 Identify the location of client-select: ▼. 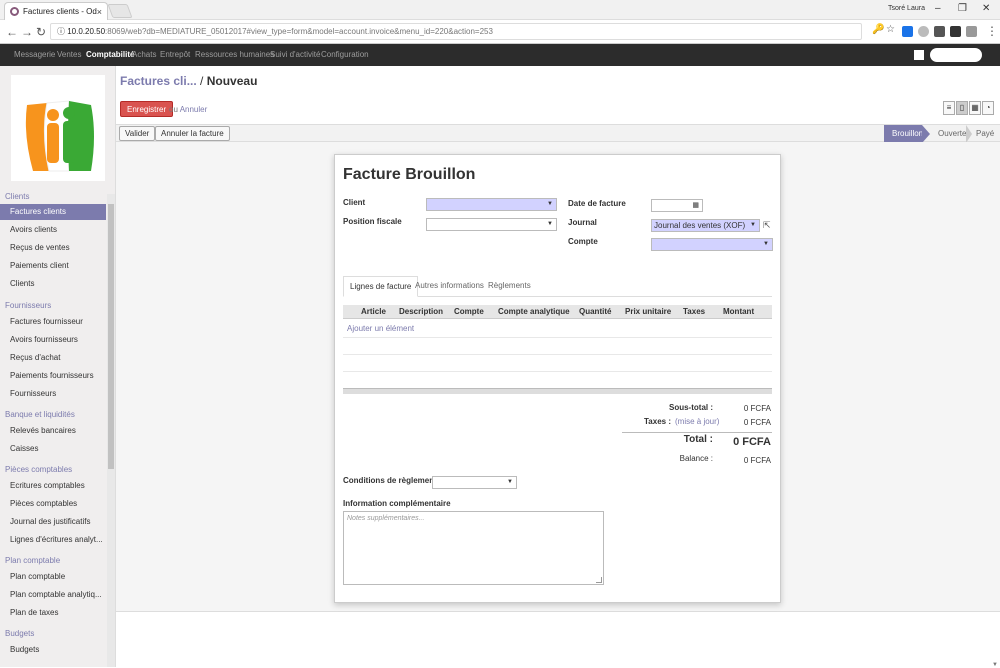
(491, 204).